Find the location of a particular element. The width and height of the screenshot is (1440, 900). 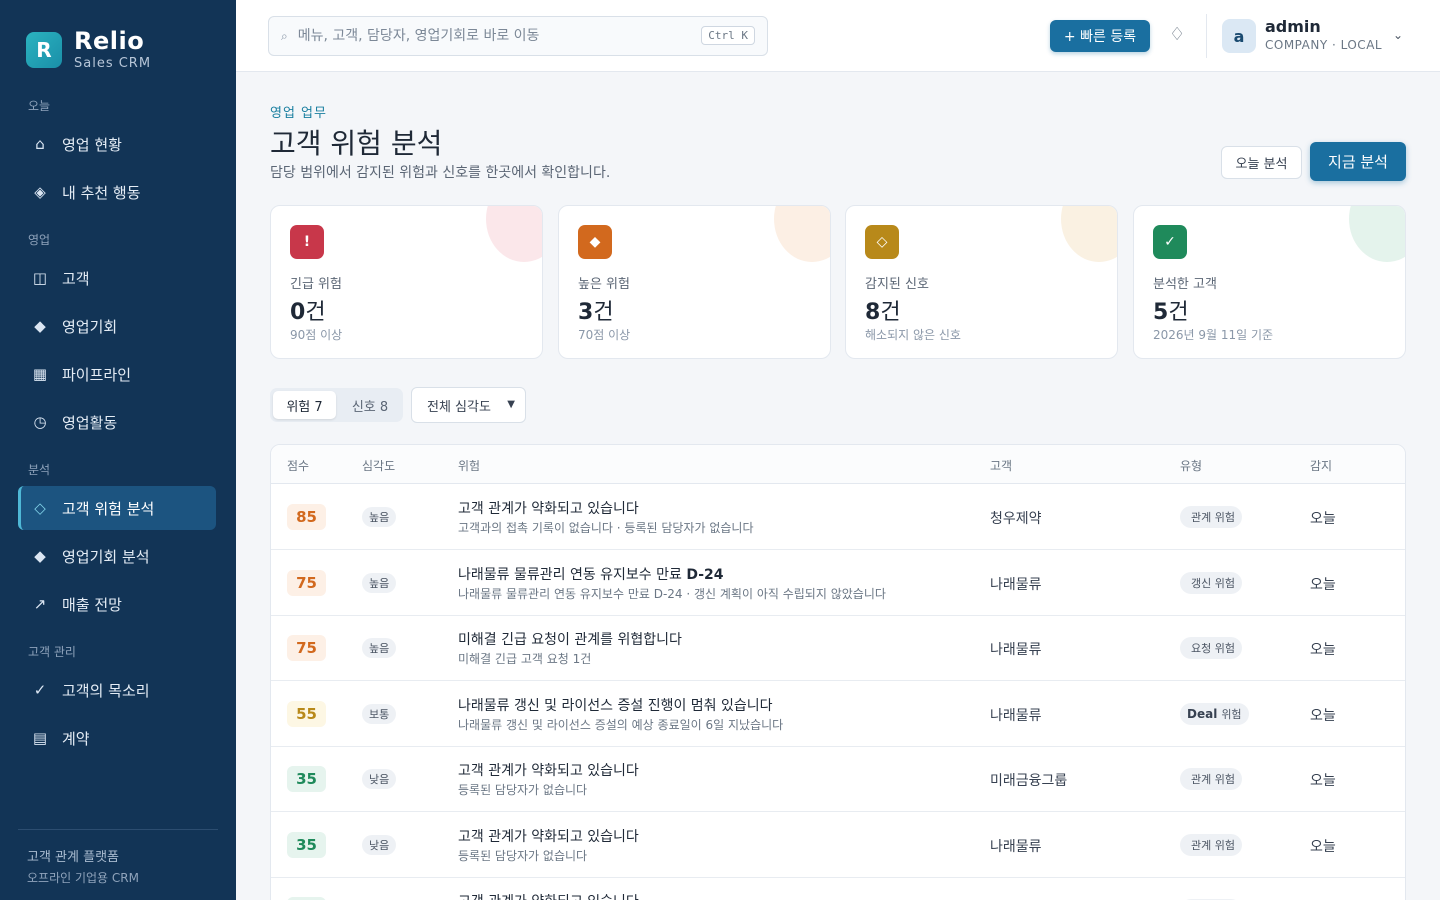

sidebar-item-label: 파이프라인 is located at coordinates (97, 374).